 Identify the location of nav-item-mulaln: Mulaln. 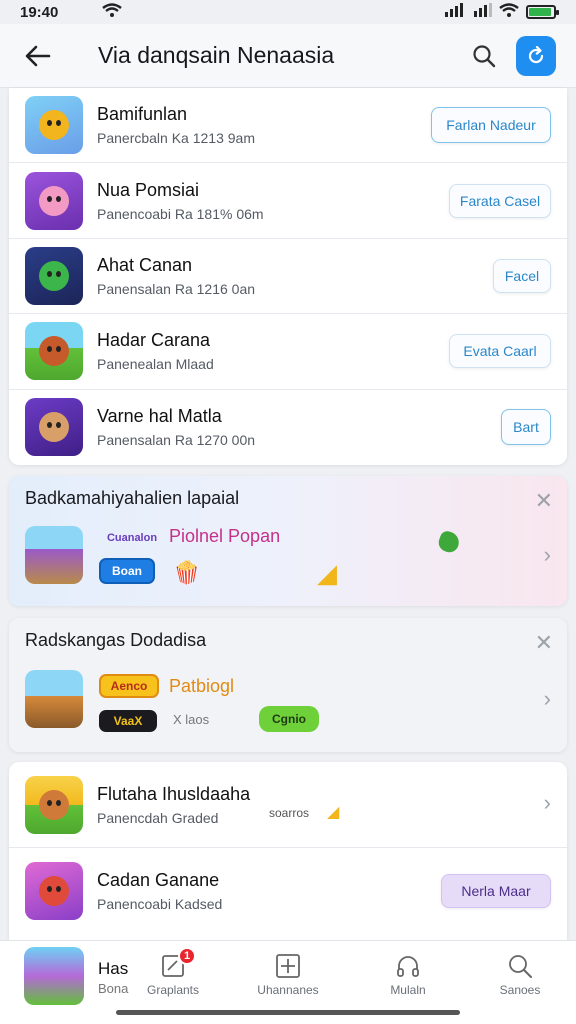
(408, 975).